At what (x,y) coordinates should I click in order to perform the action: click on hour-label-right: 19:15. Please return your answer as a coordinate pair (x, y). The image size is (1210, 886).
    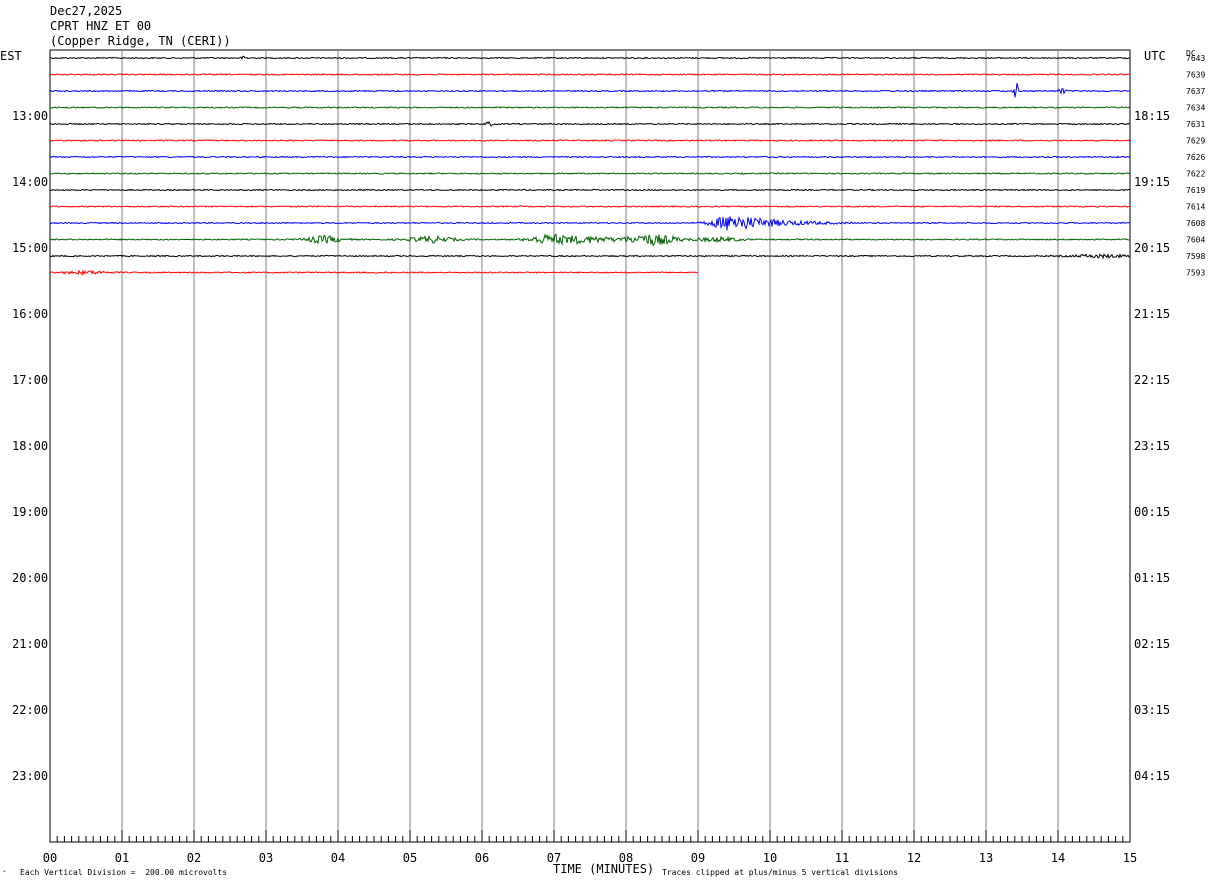
    Looking at the image, I should click on (1152, 182).